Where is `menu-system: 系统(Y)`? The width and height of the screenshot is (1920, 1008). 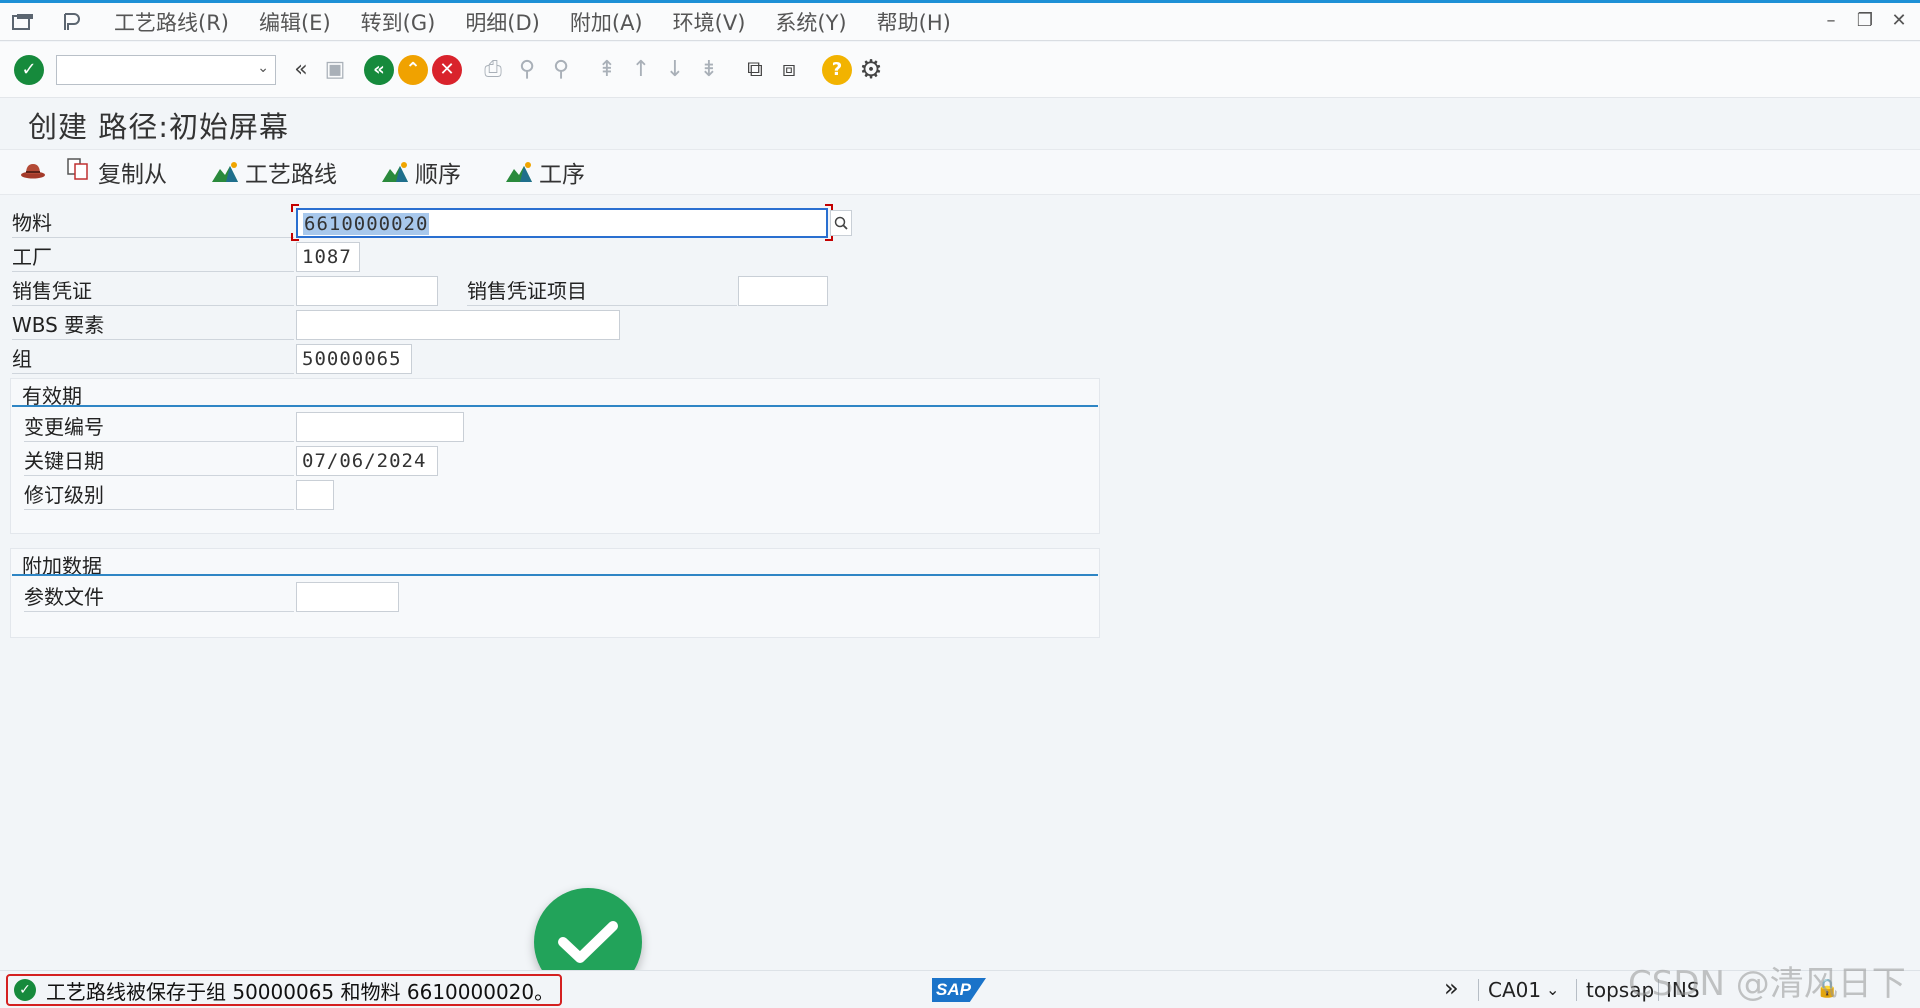 menu-system: 系统(Y) is located at coordinates (810, 22).